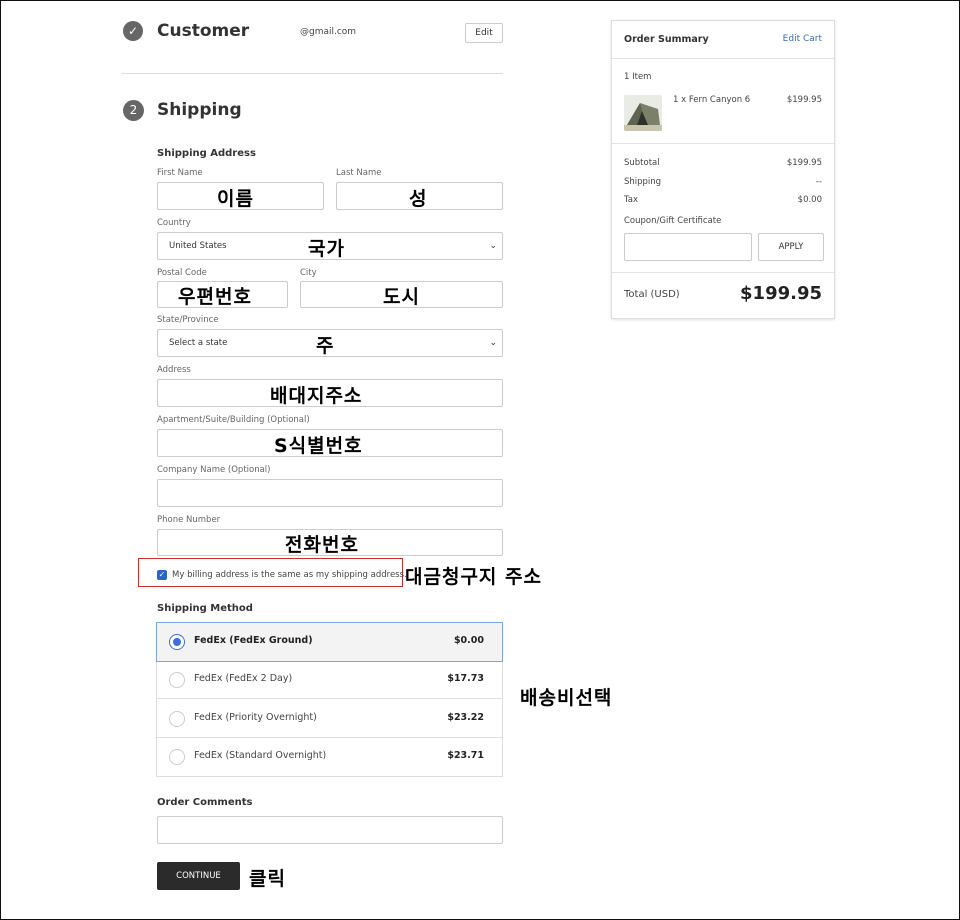 The width and height of the screenshot is (960, 920). I want to click on annotation-shipping-method: 배송비선택, so click(566, 698).